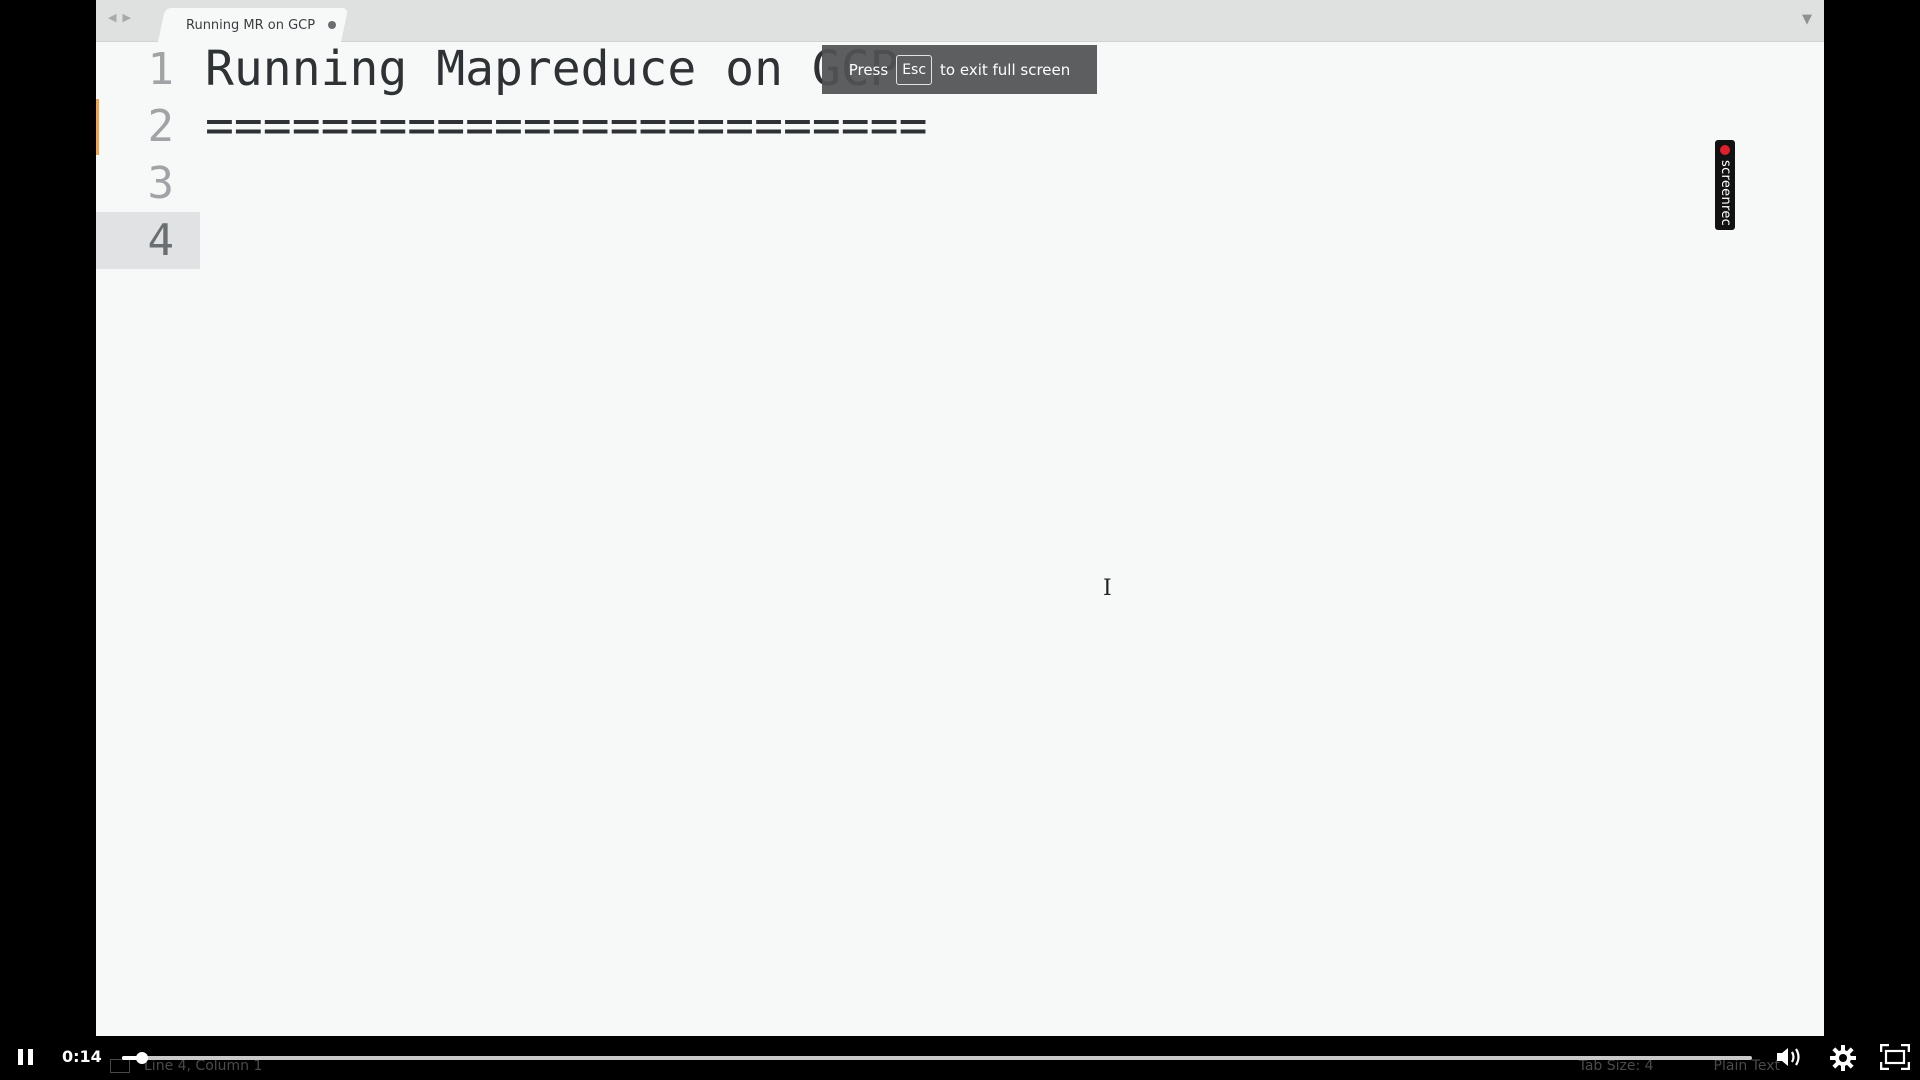  I want to click on tab-running-mr: Running MR on GCP, so click(259, 25).